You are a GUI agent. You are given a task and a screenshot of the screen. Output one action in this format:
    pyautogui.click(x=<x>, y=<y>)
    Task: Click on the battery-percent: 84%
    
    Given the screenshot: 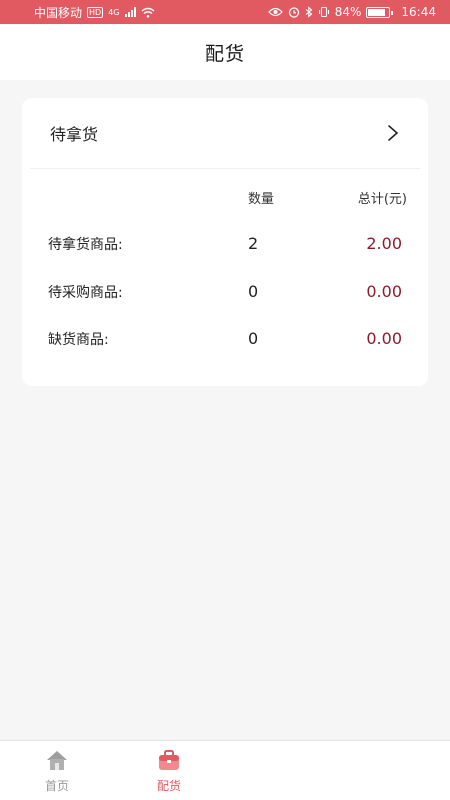 What is the action you would take?
    pyautogui.click(x=348, y=12)
    